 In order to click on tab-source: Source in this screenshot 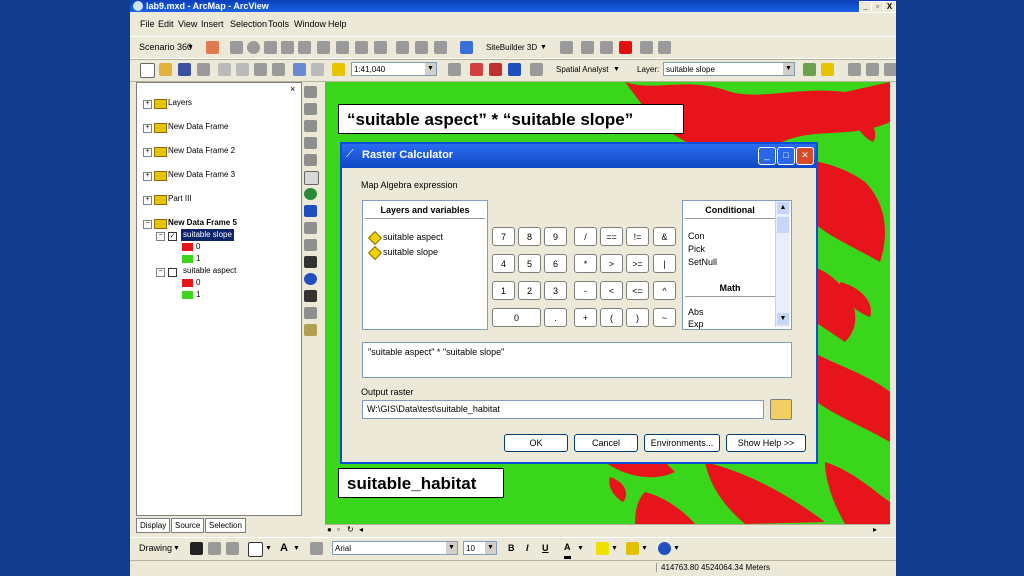, I will do `click(188, 525)`.